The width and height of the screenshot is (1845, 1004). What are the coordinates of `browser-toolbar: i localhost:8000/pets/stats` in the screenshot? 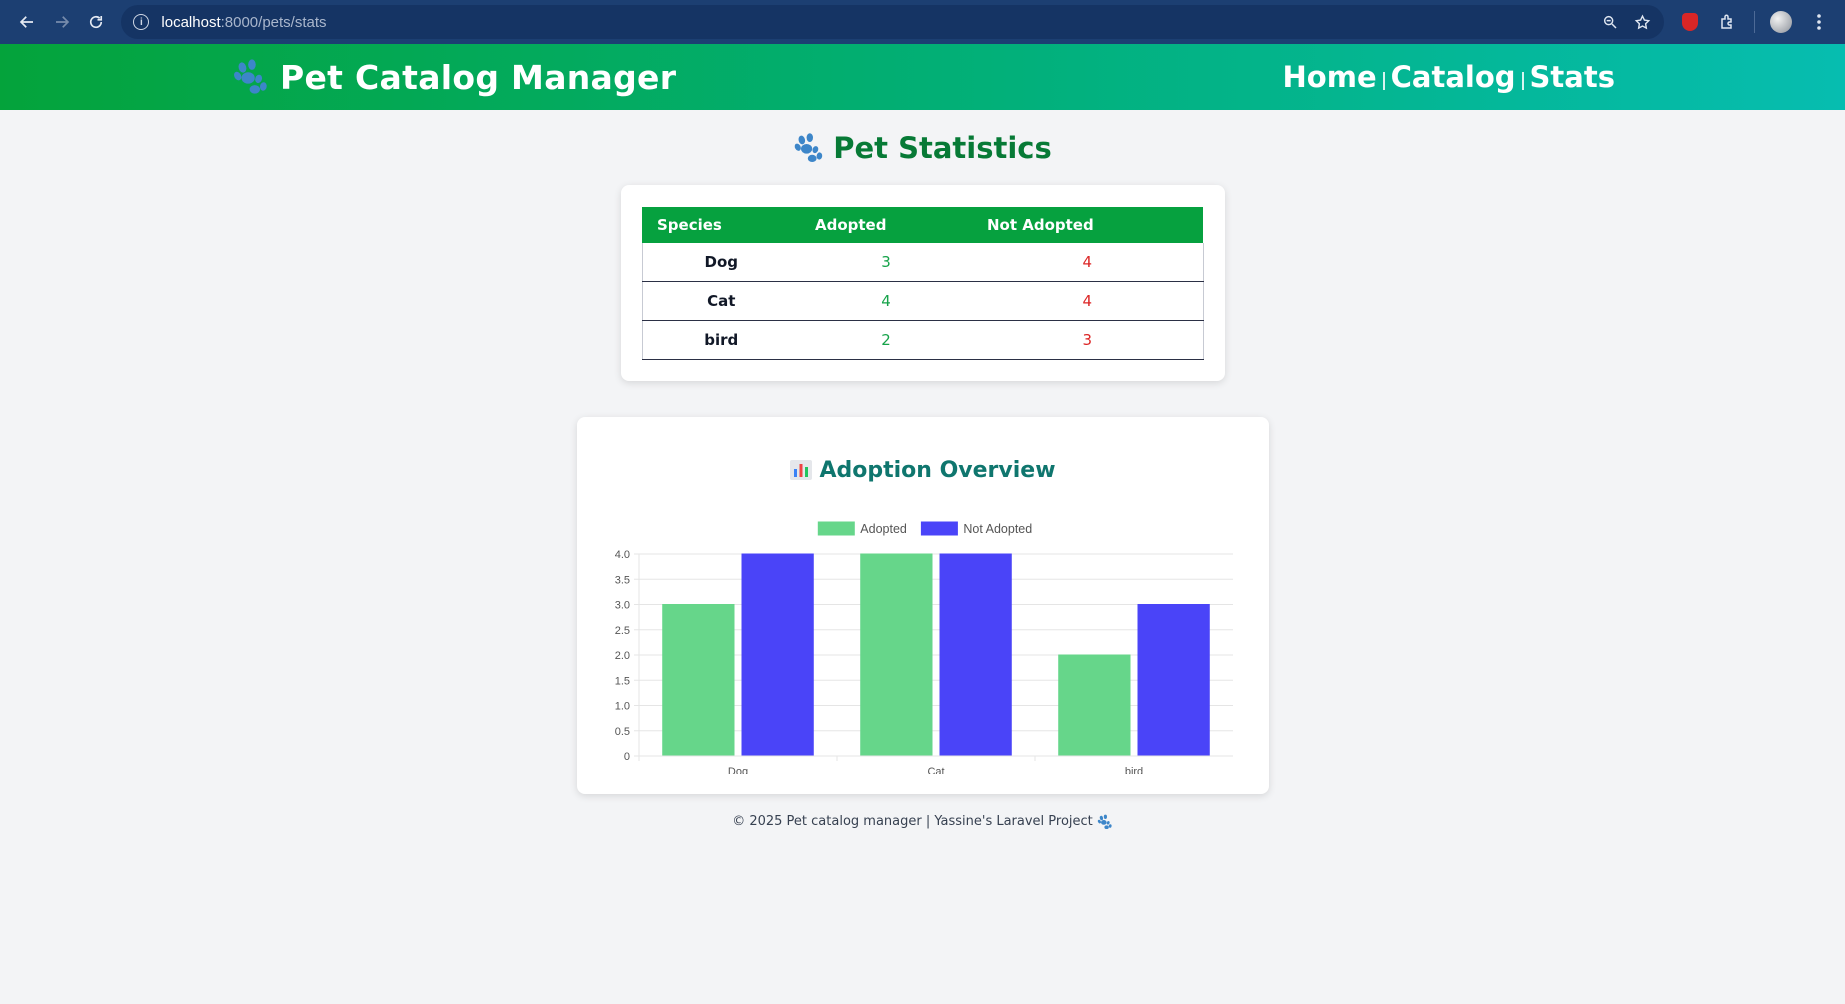 It's located at (922, 22).